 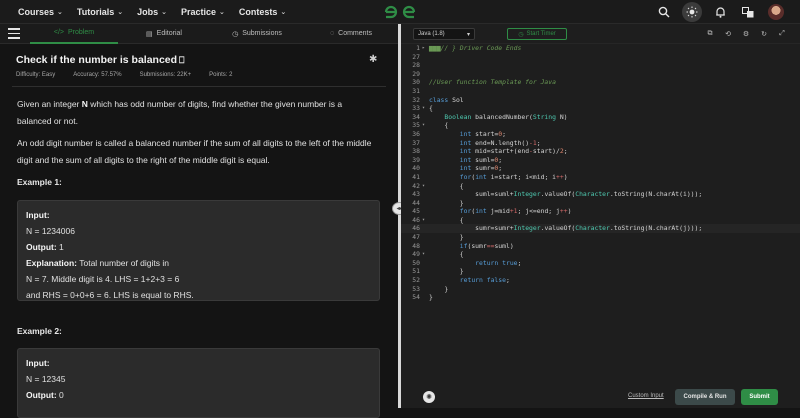 I want to click on code-text: //User function Template for Java, so click(x=492, y=82).